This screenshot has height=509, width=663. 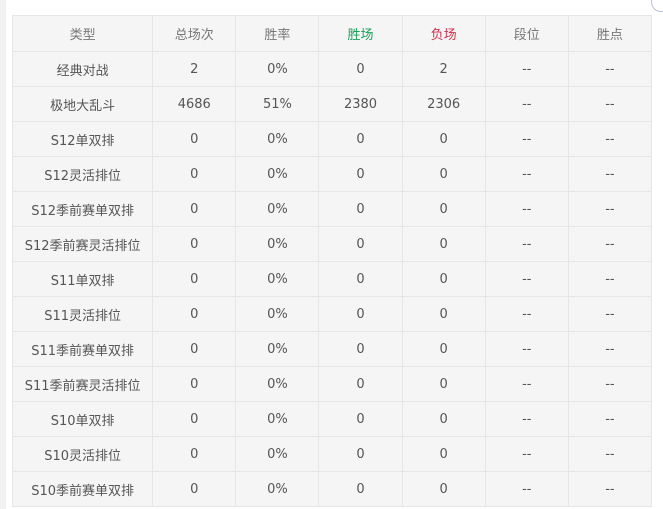 What do you see at coordinates (3, 254) in the screenshot?
I see `left-panel-edge` at bounding box center [3, 254].